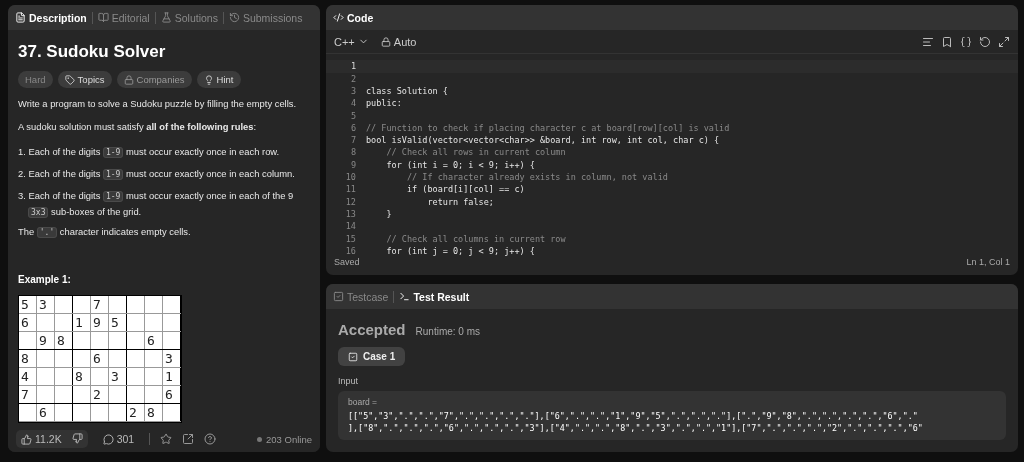 This screenshot has width=1024, height=462. What do you see at coordinates (407, 91) in the screenshot?
I see `code-line: class Solution {` at bounding box center [407, 91].